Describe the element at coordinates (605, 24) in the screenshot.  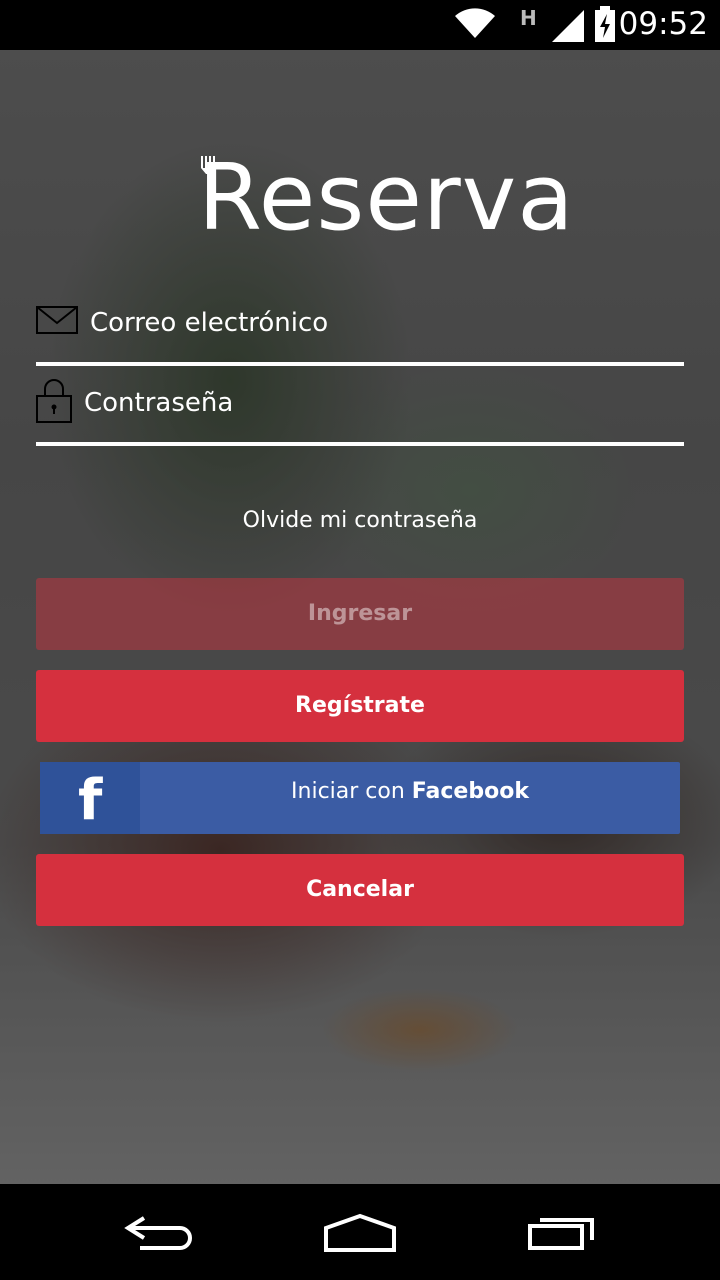
I see `battery-charging-icon` at that location.